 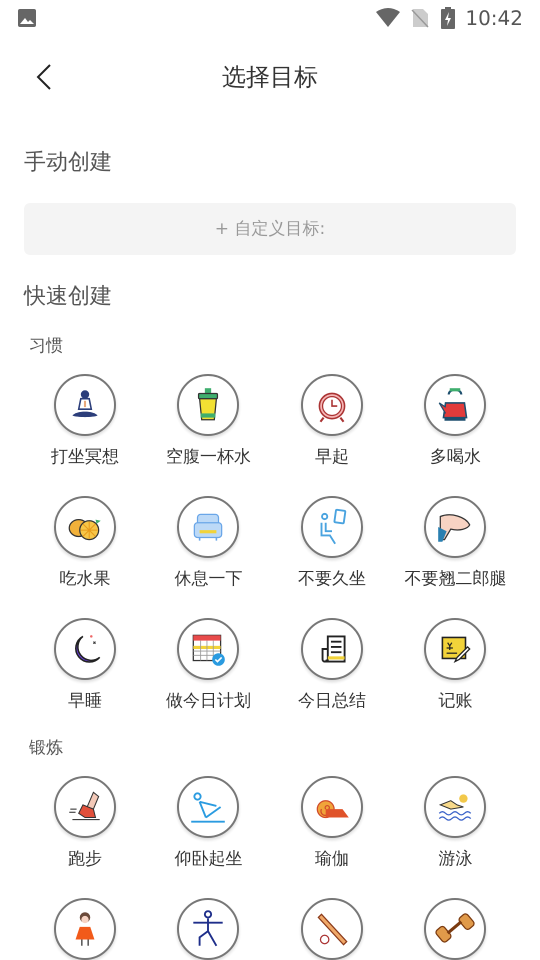 What do you see at coordinates (208, 701) in the screenshot?
I see `goal-label: 做今日计划` at bounding box center [208, 701].